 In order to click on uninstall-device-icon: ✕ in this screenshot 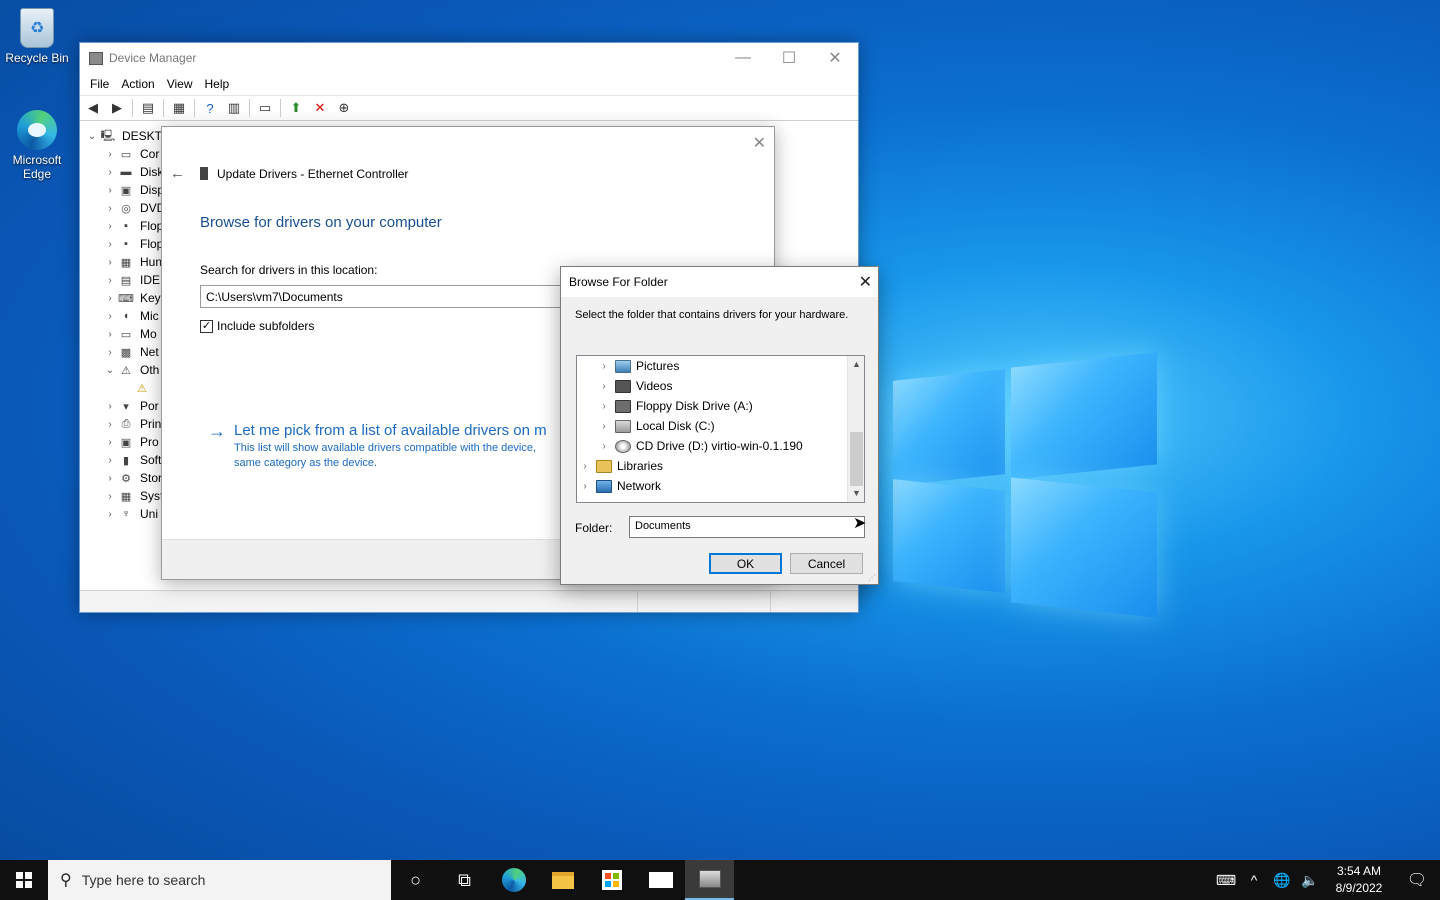, I will do `click(320, 108)`.